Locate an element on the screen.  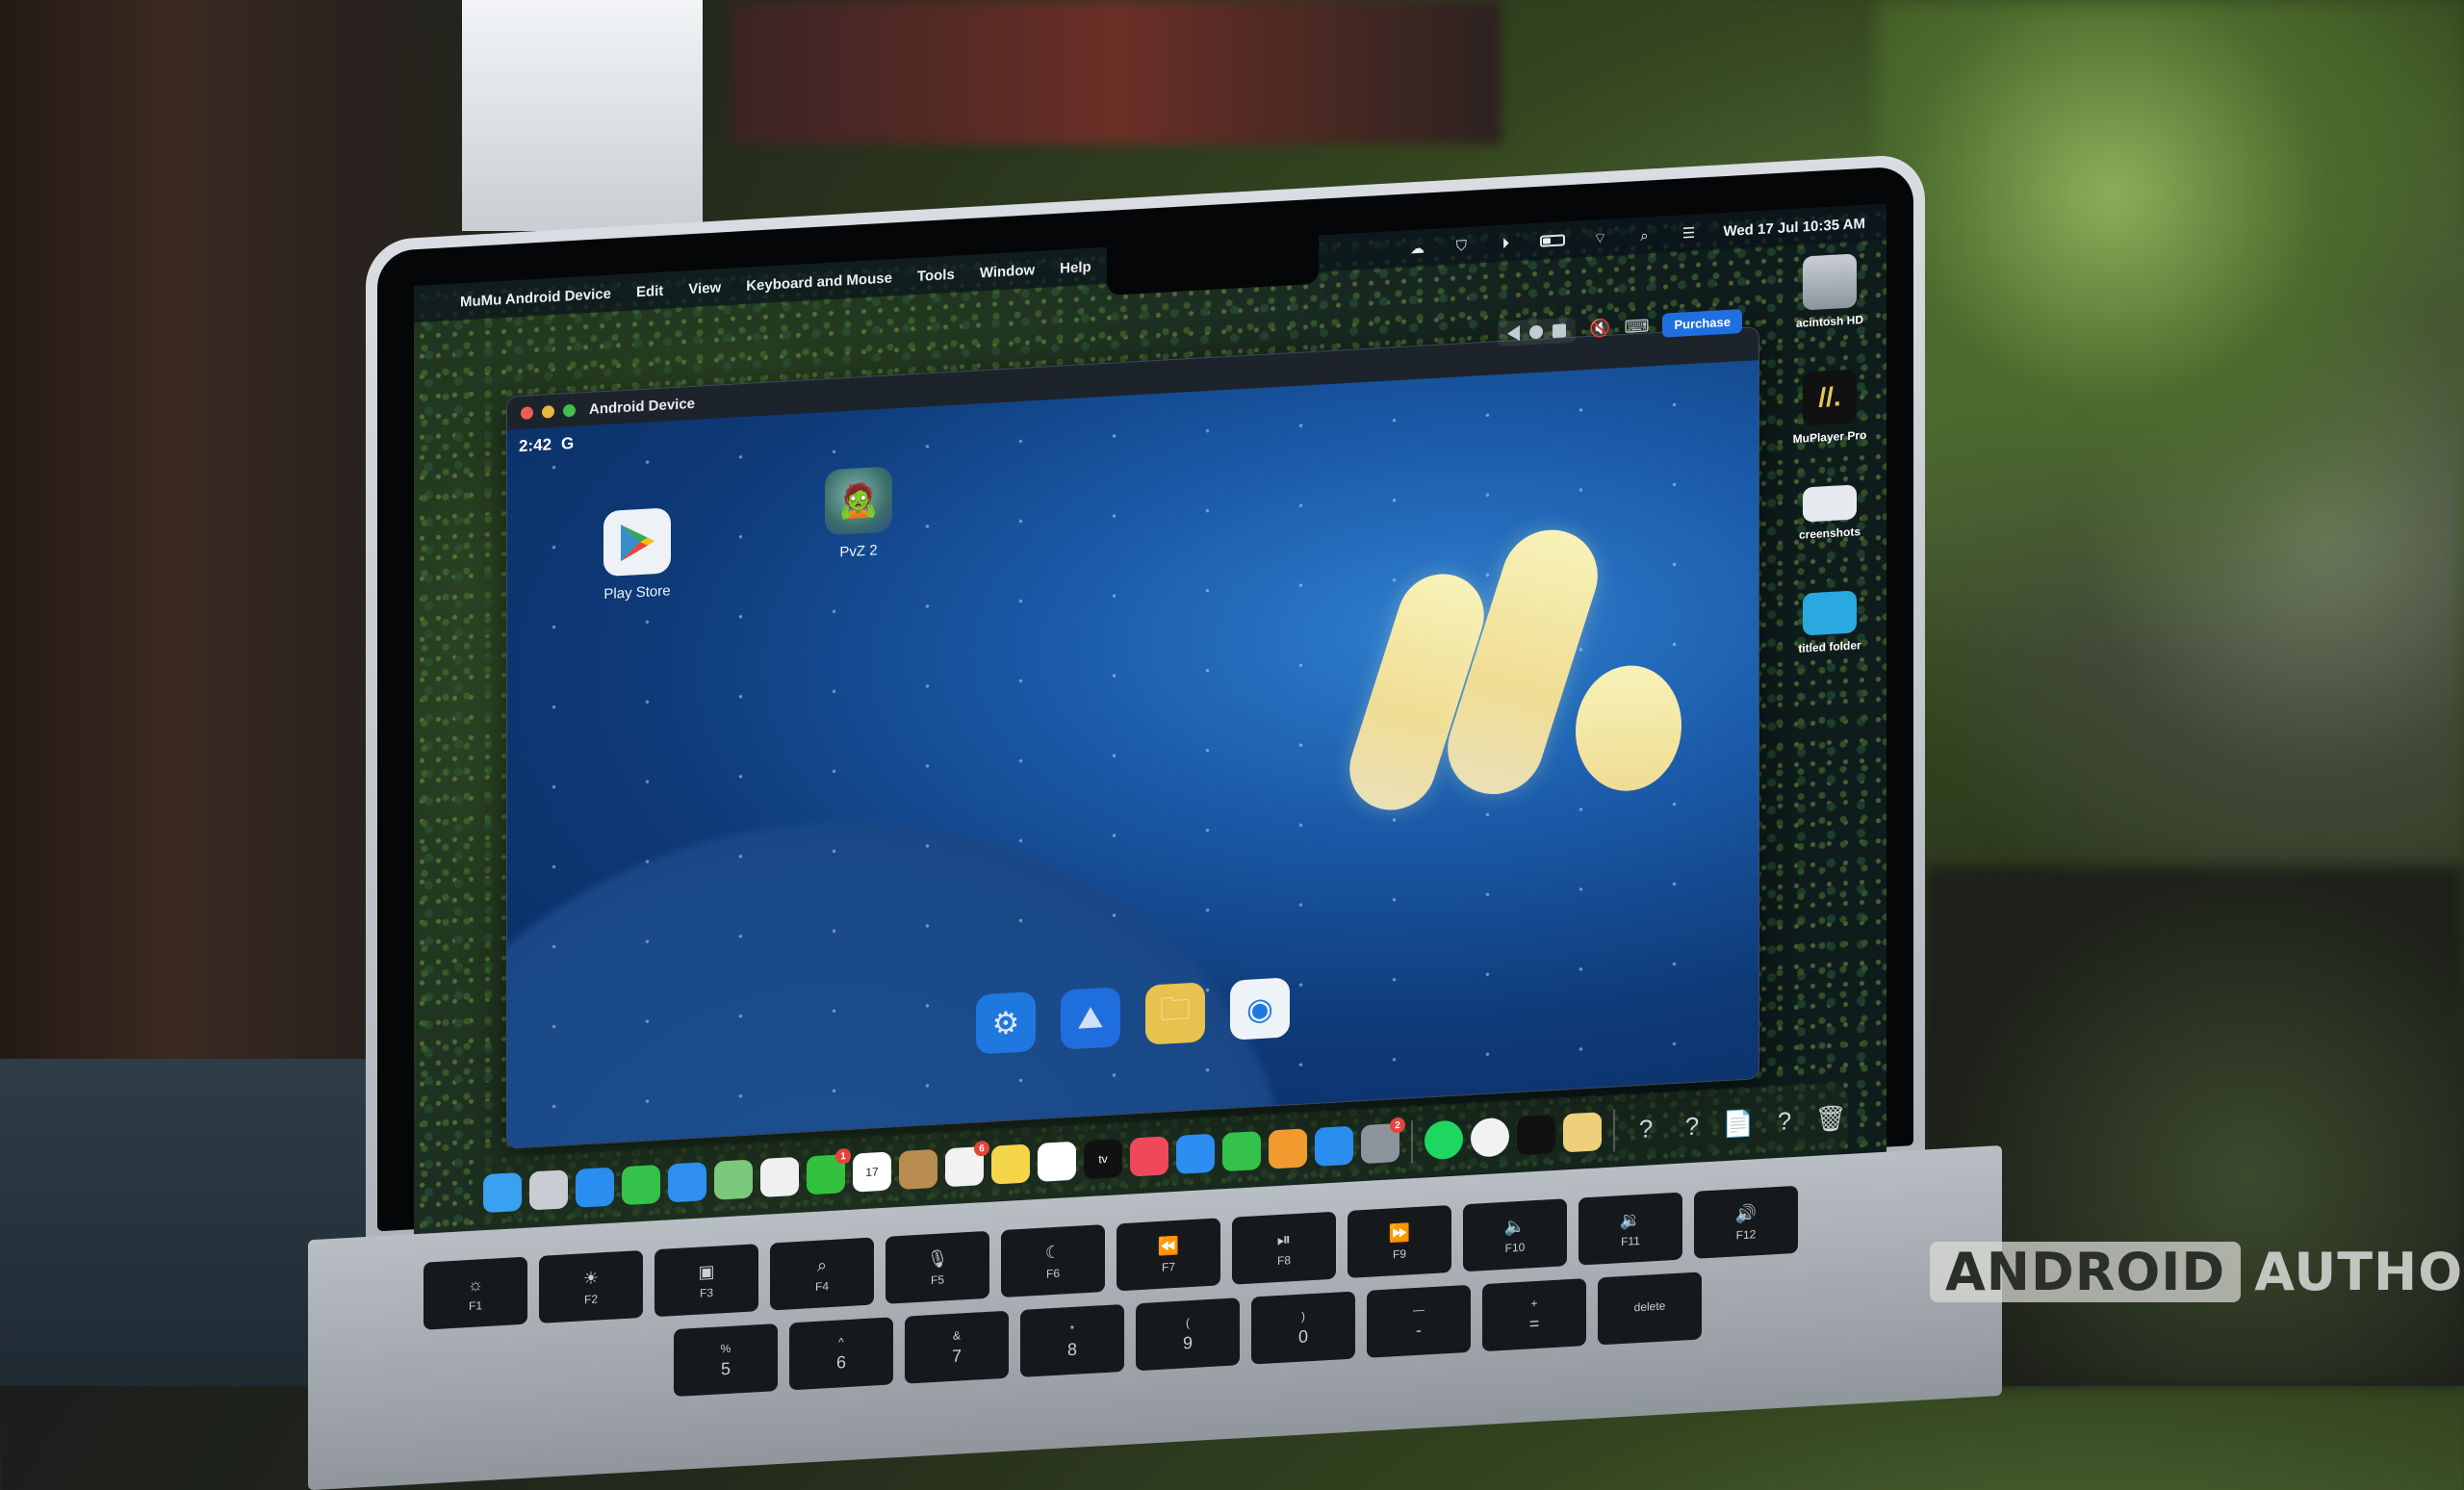
key--: — - is located at coordinates (1419, 1321).